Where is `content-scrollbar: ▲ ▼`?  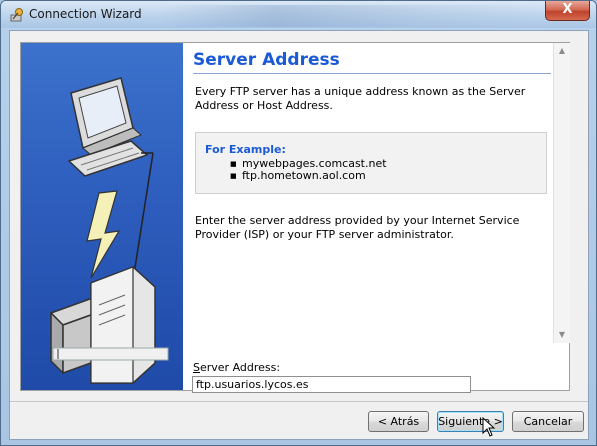
content-scrollbar: ▲ ▼ is located at coordinates (561, 193).